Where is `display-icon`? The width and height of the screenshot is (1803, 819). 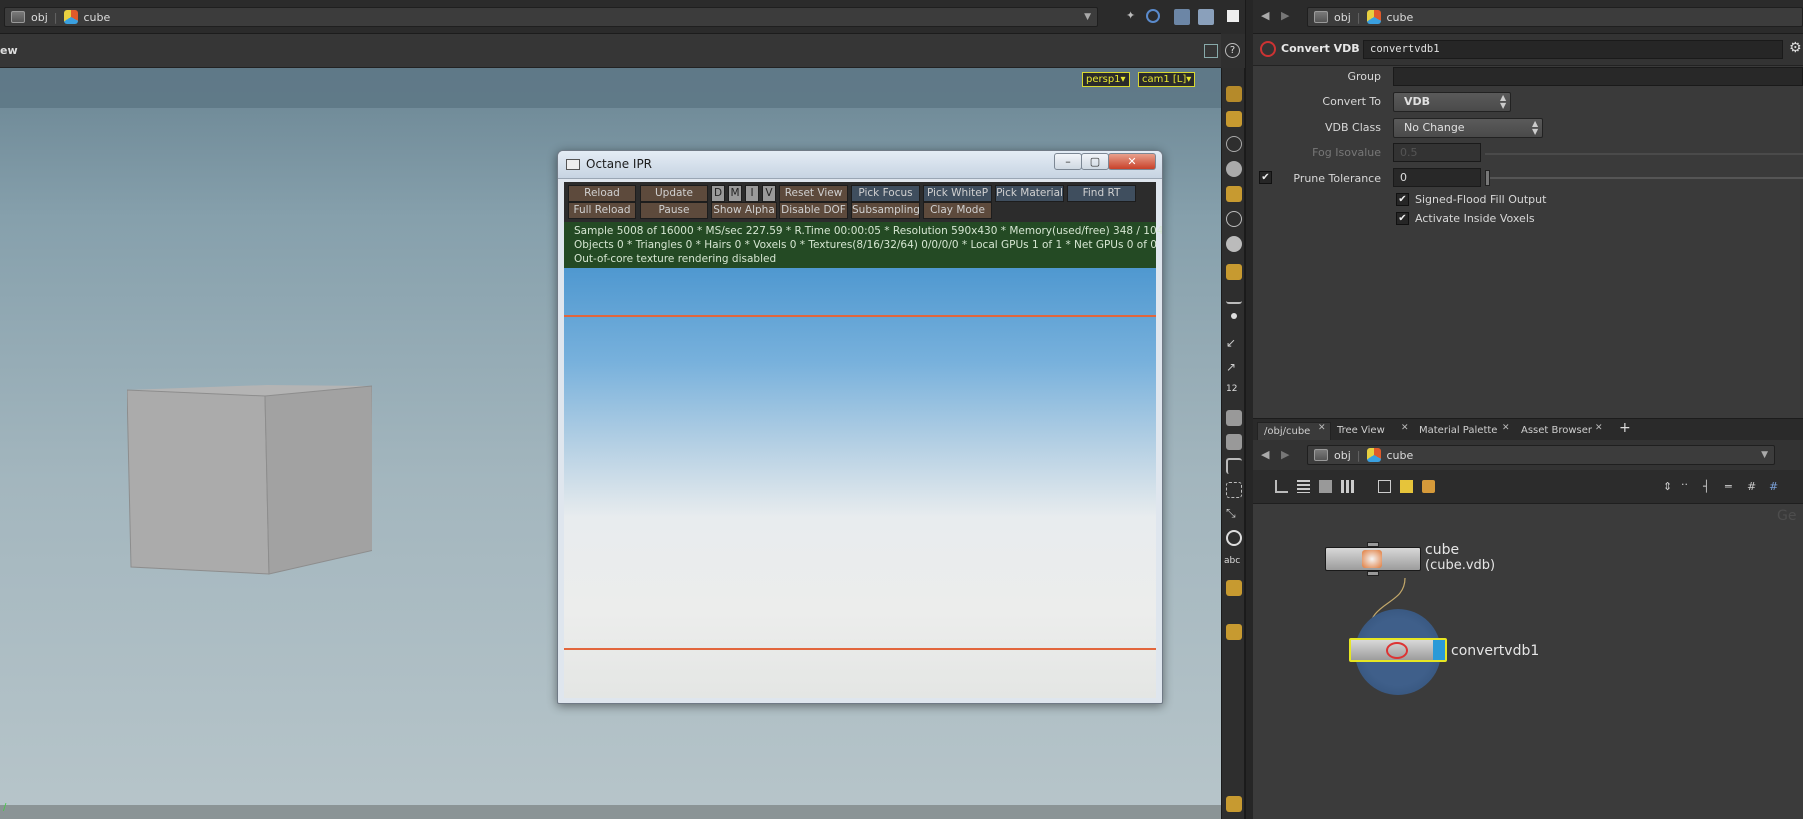 display-icon is located at coordinates (1206, 17).